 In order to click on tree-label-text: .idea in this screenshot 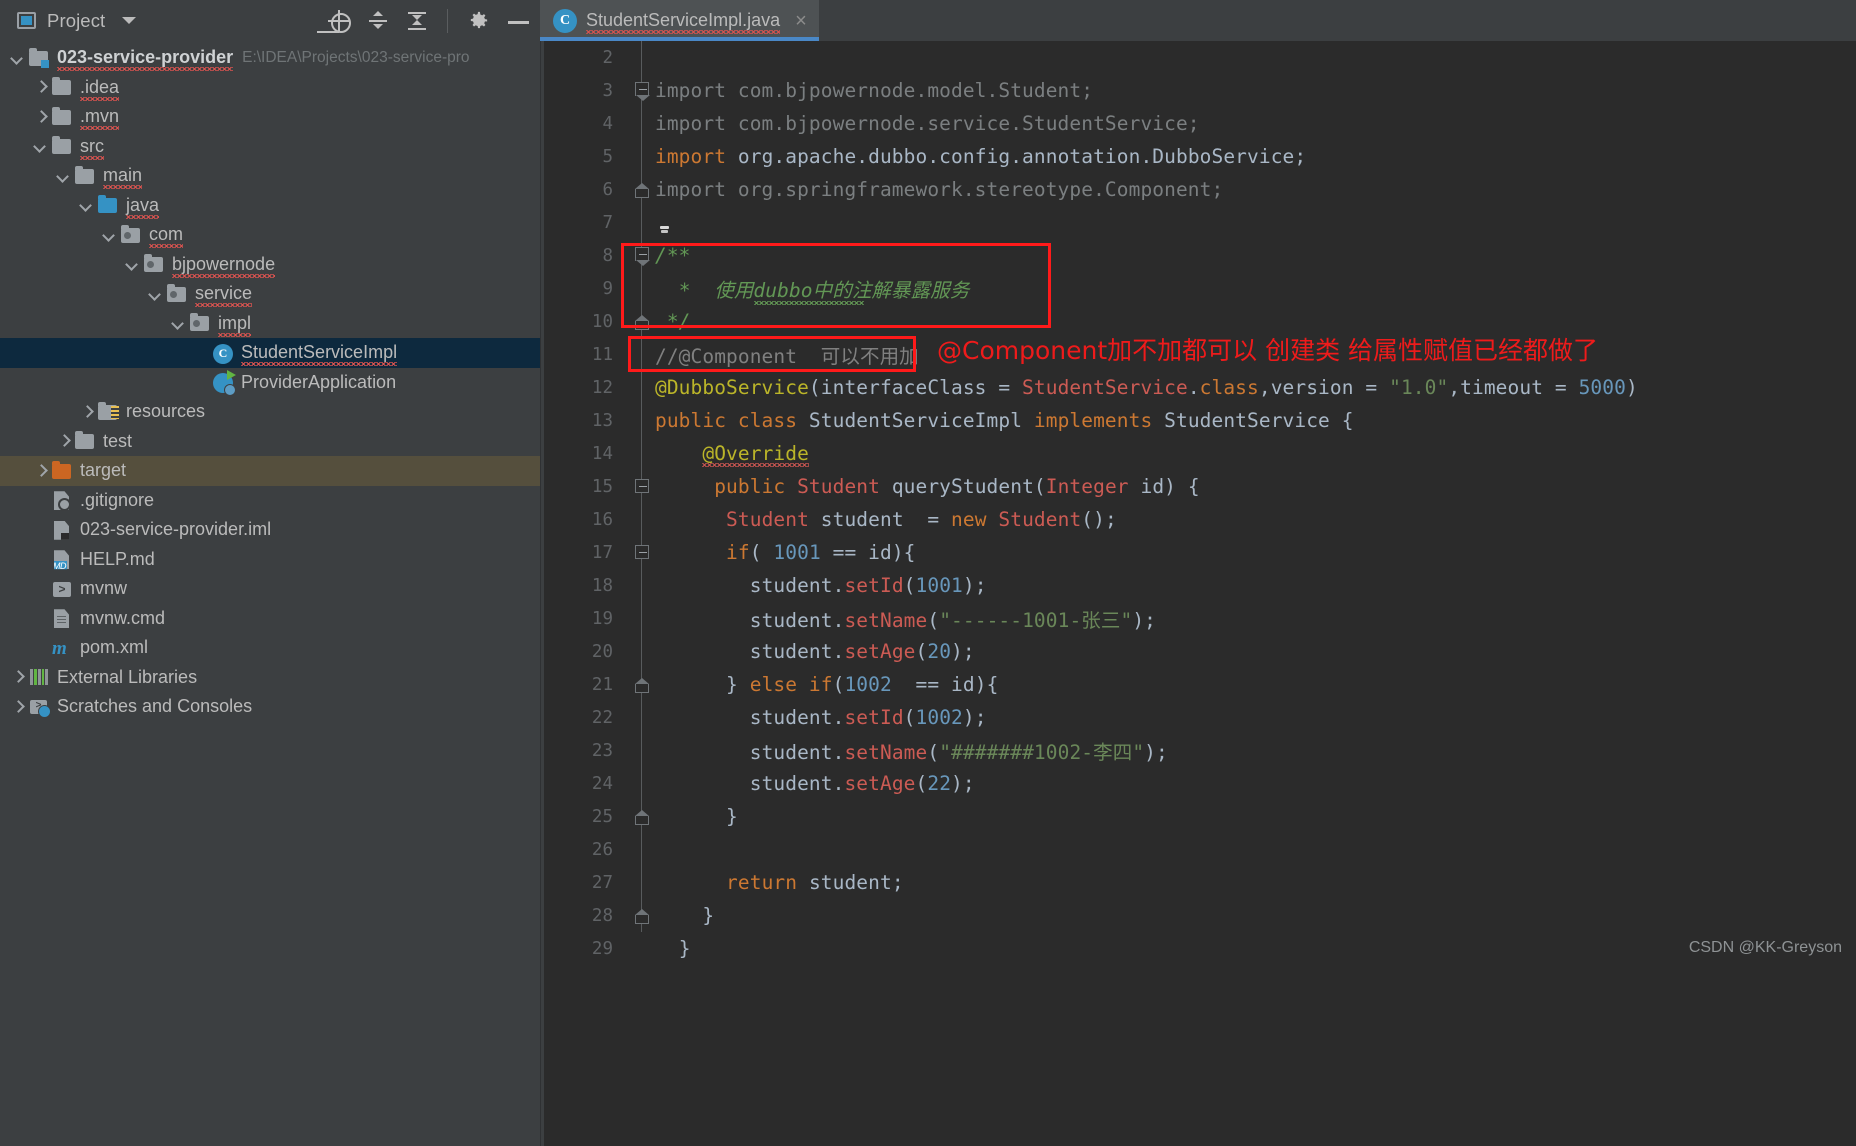, I will do `click(100, 86)`.